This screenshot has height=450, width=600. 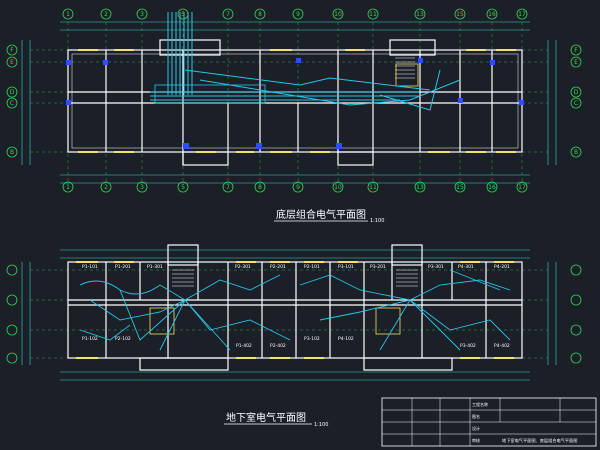 What do you see at coordinates (468, 346) in the screenshot?
I see `room-label: P3-402` at bounding box center [468, 346].